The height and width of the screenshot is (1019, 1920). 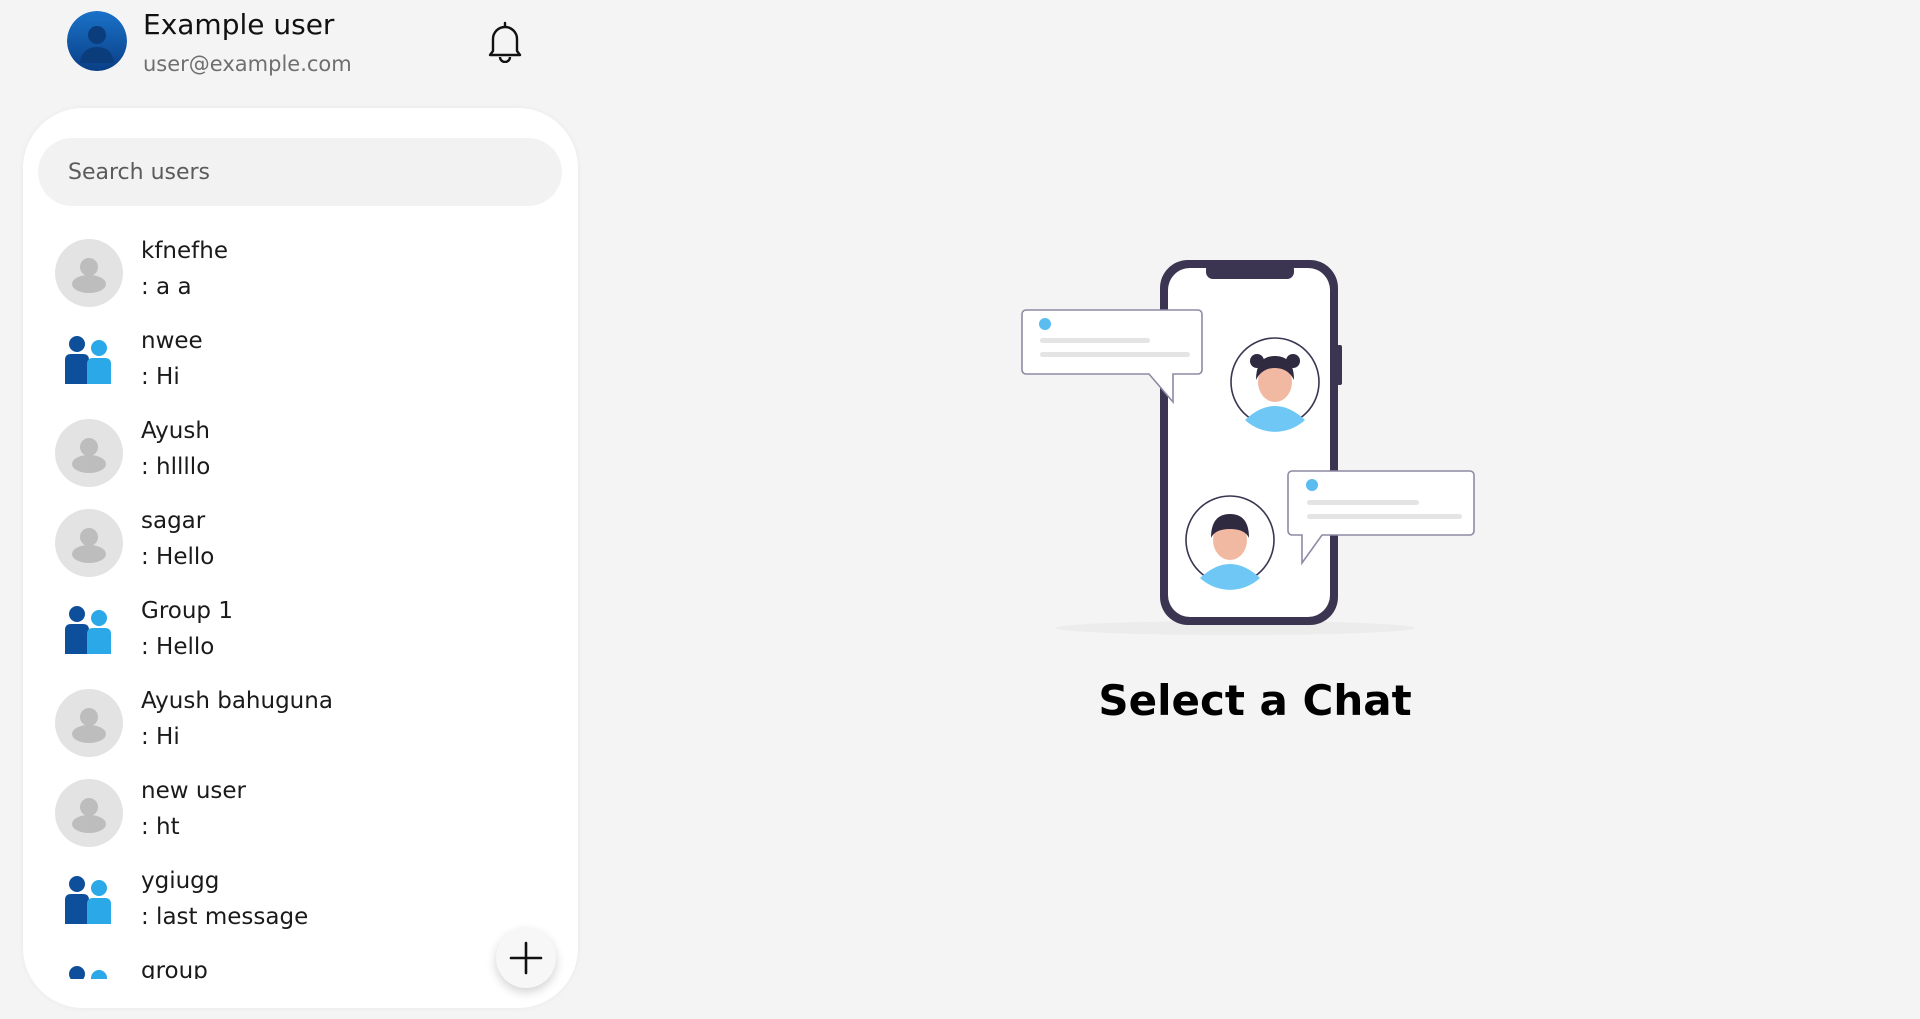 What do you see at coordinates (300, 723) in the screenshot?
I see `list-item: Ayush bahuguna : Hi` at bounding box center [300, 723].